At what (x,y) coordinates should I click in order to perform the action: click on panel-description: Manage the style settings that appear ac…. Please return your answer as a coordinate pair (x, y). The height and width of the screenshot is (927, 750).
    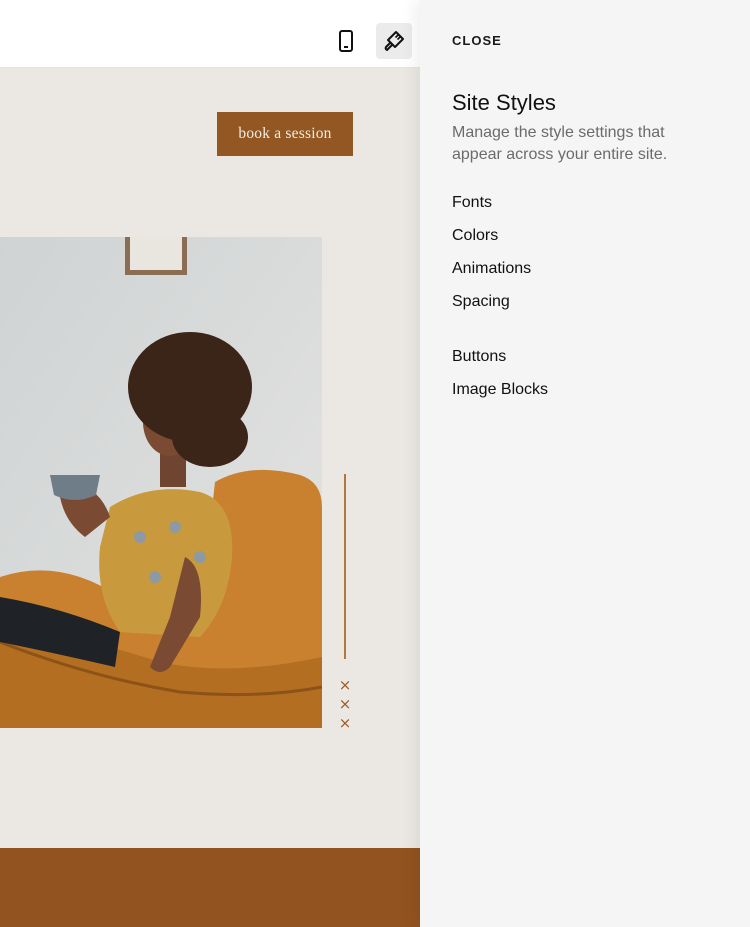
    Looking at the image, I should click on (560, 143).